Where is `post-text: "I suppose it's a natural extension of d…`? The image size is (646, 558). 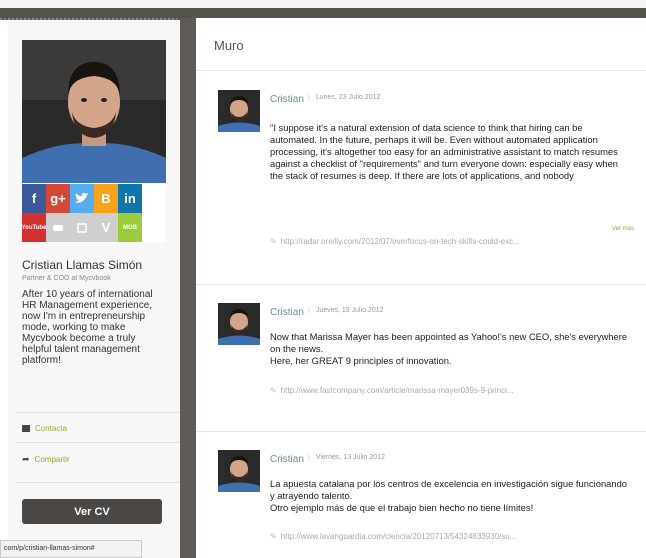
post-text: "I suppose it's a natural extension of d… is located at coordinates (444, 151).